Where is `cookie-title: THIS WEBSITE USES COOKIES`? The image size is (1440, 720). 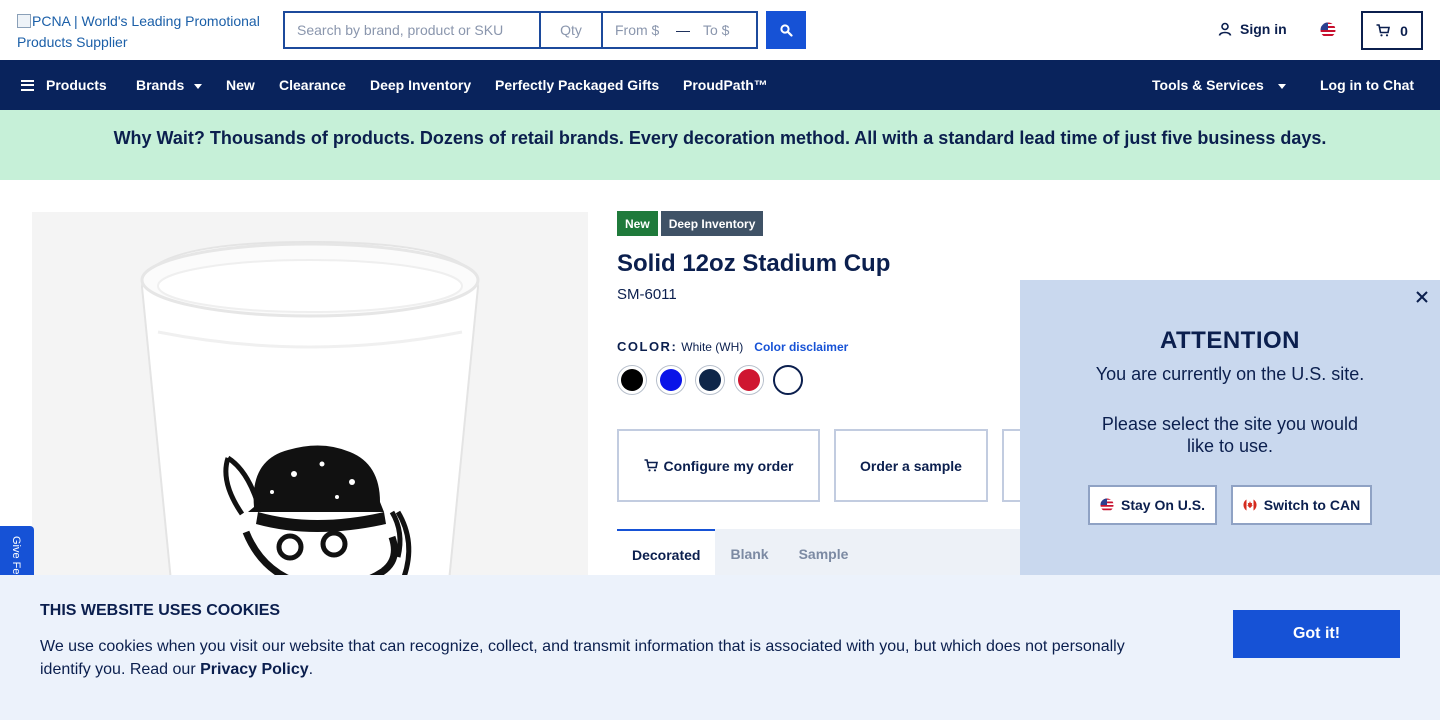 cookie-title: THIS WEBSITE USES COOKIES is located at coordinates (160, 610).